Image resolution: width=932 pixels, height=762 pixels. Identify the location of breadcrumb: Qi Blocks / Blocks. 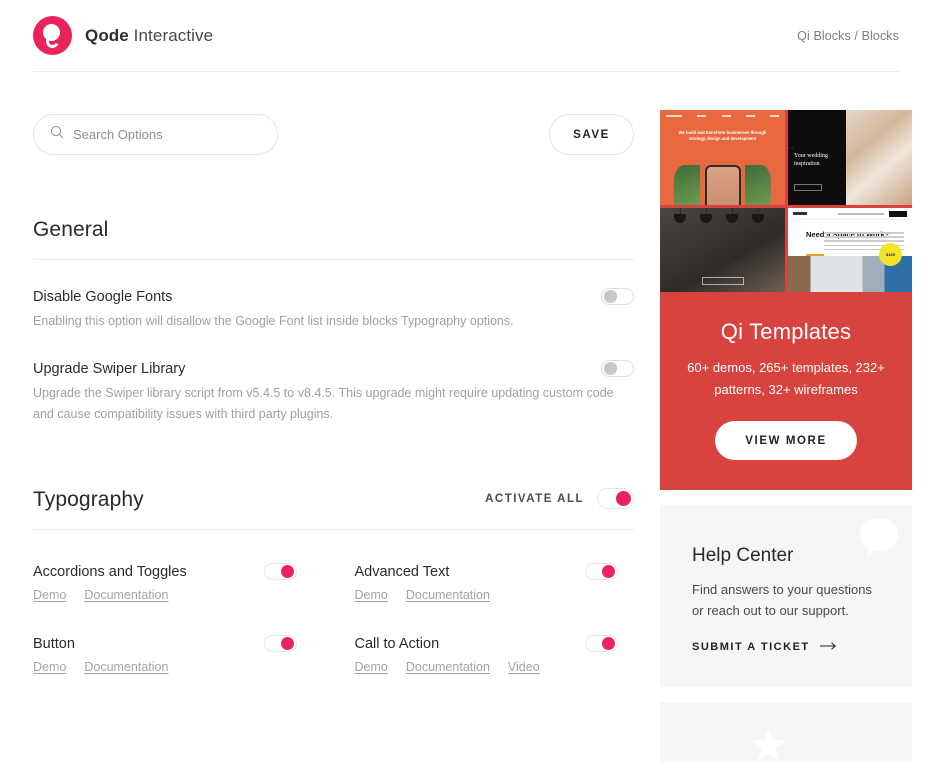
(848, 35).